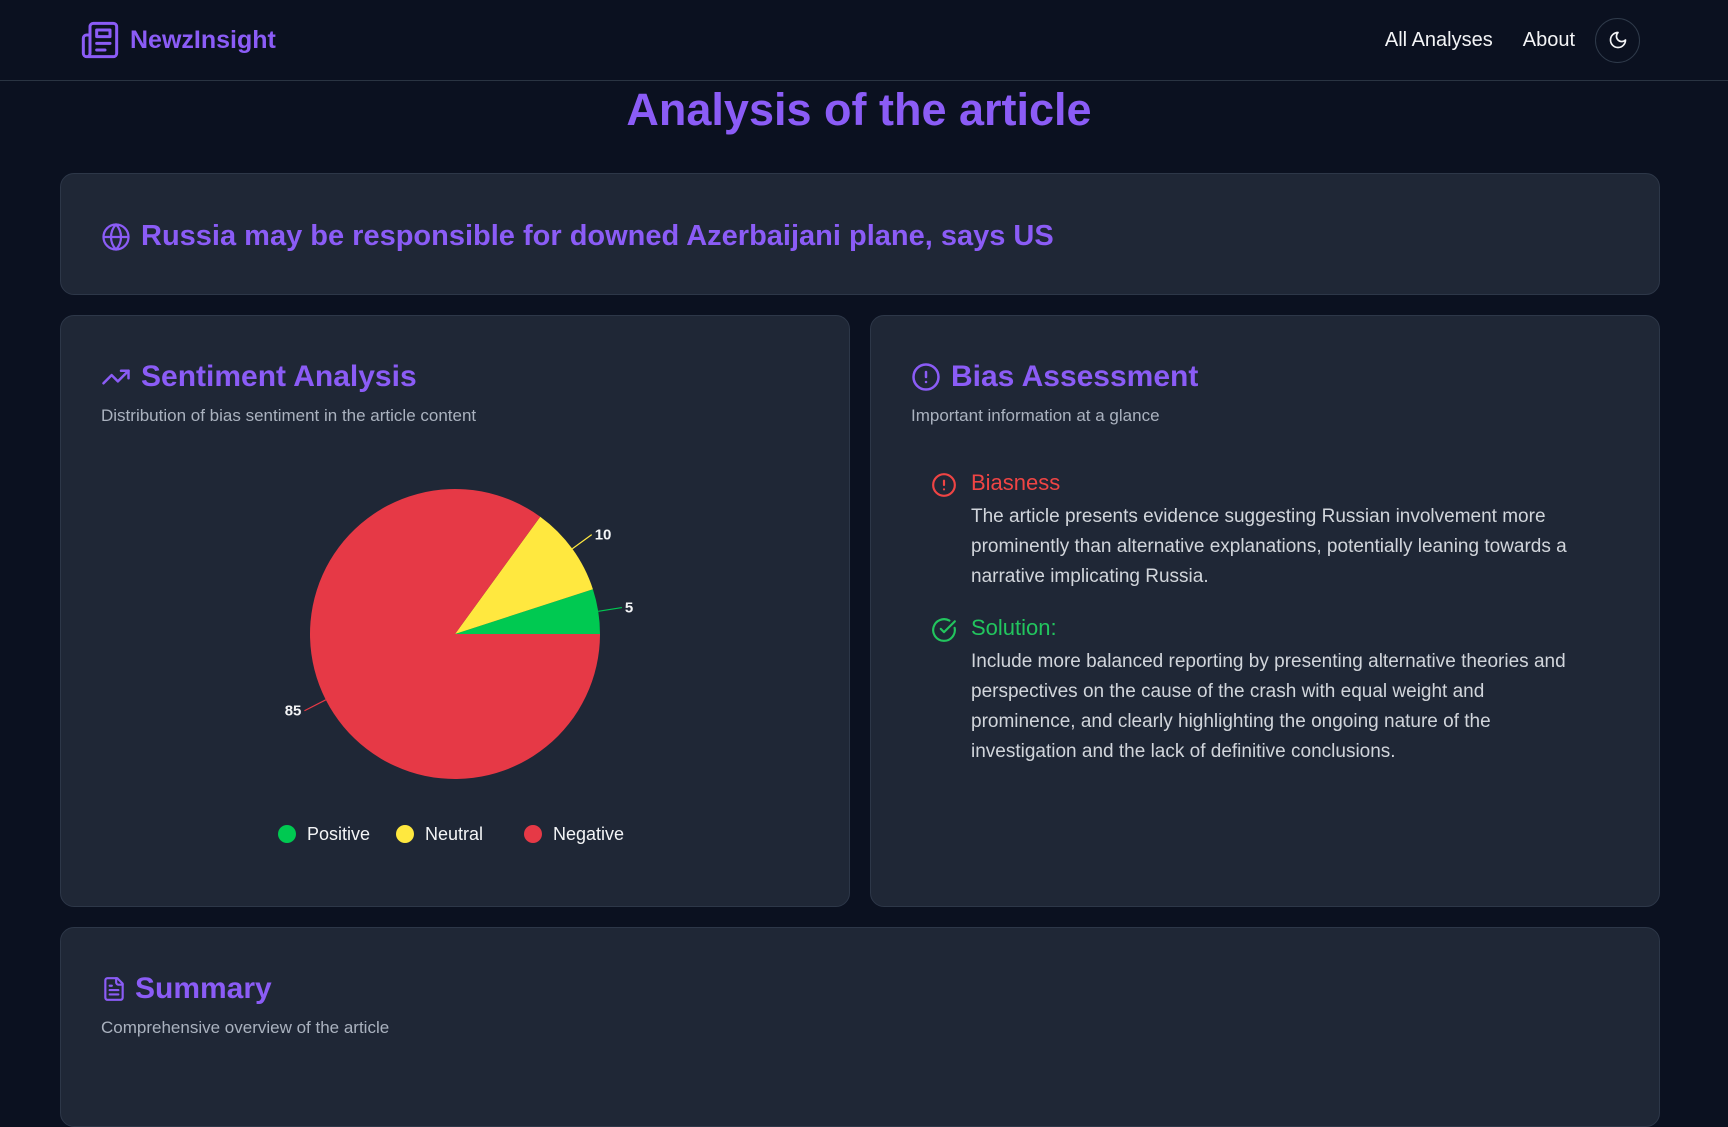 This screenshot has height=1127, width=1728. I want to click on pie-label-line-negative, so click(315, 705).